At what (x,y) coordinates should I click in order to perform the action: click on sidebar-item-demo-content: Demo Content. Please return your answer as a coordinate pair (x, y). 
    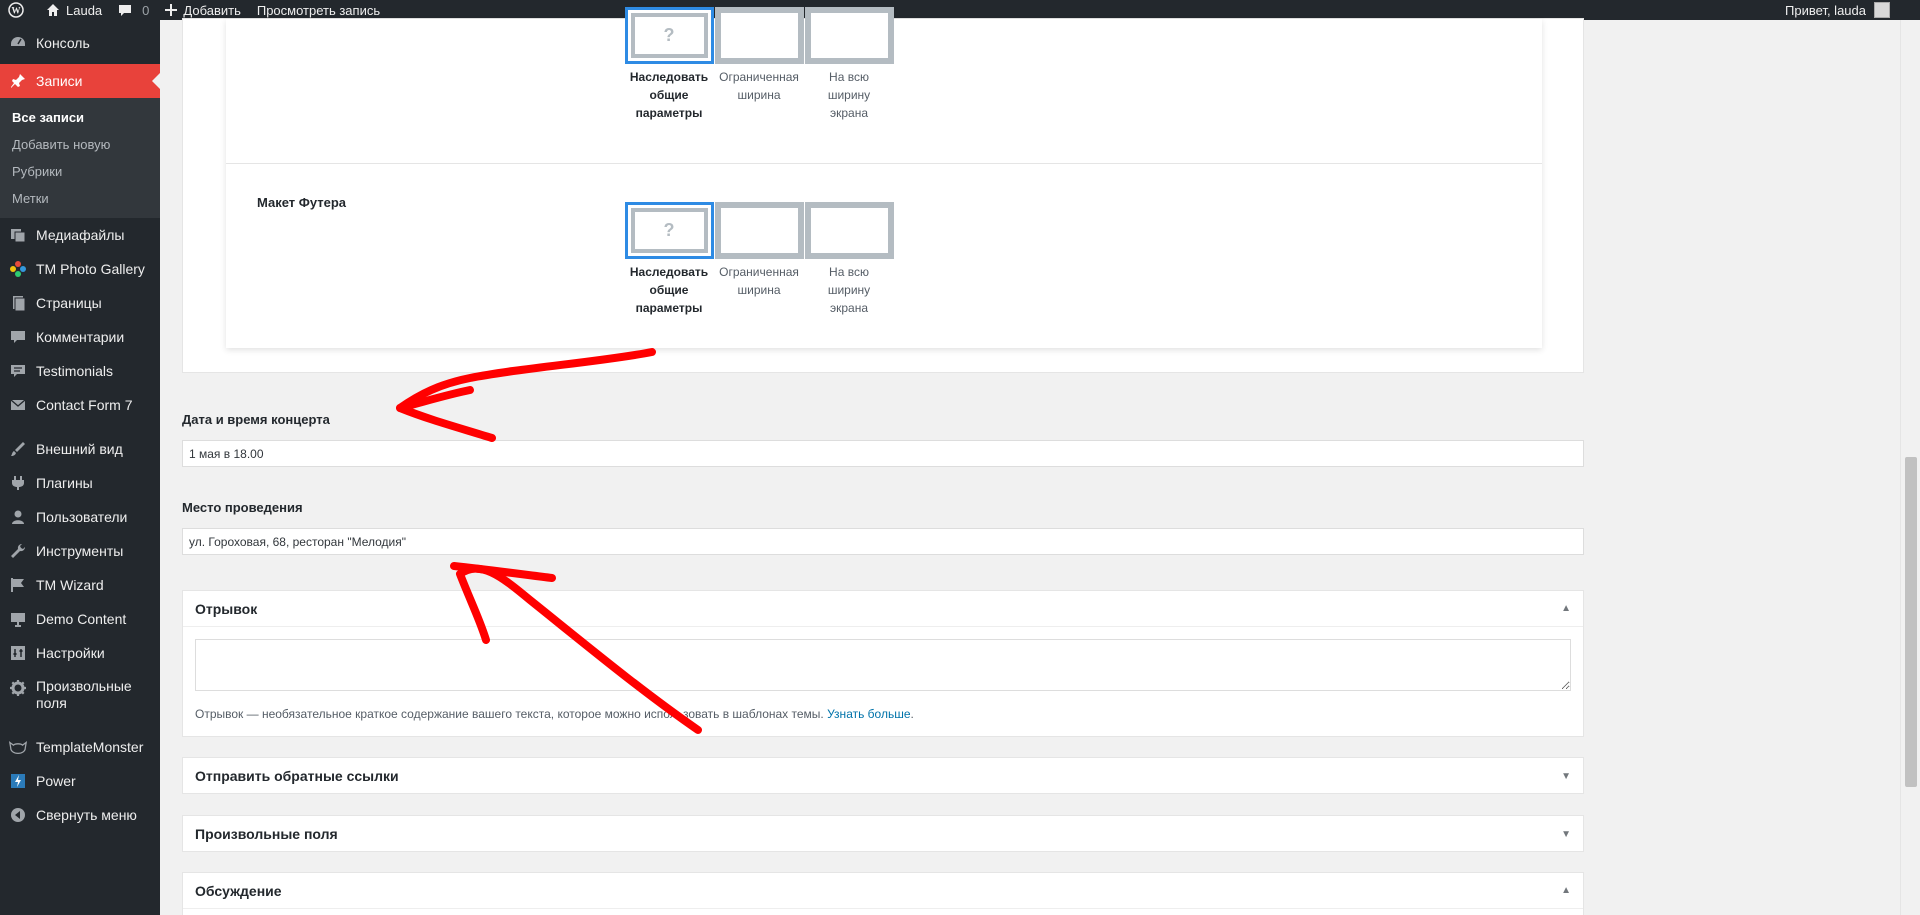
    Looking at the image, I should click on (80, 619).